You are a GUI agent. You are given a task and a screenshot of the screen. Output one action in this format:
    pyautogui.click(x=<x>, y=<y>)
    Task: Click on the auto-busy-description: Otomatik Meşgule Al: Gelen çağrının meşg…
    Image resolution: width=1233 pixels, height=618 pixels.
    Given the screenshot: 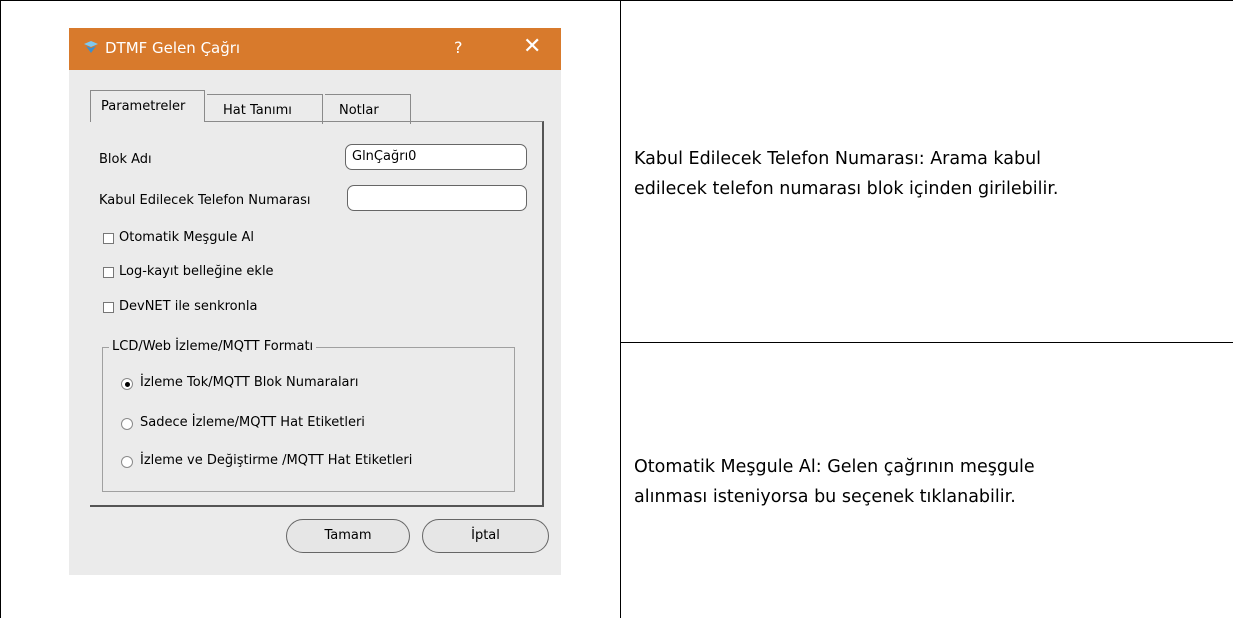 What is the action you would take?
    pyautogui.click(x=834, y=482)
    